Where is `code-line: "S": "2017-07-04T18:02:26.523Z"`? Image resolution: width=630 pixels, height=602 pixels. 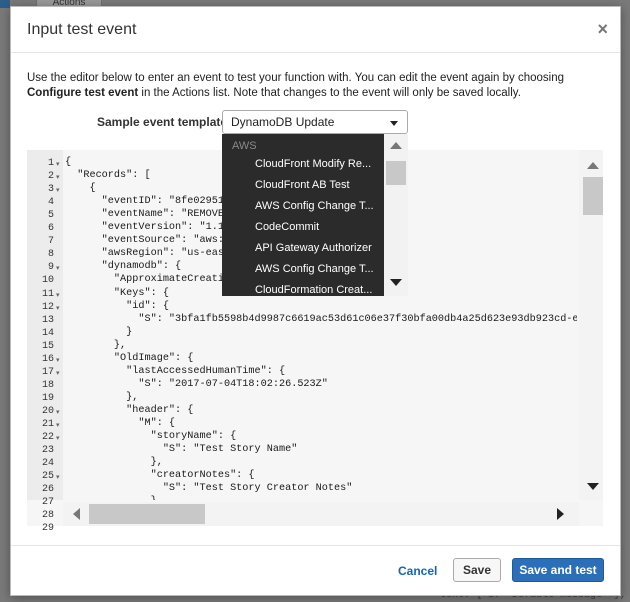 code-line: "S": "2017-07-04T18:02:26.523Z" is located at coordinates (196, 384).